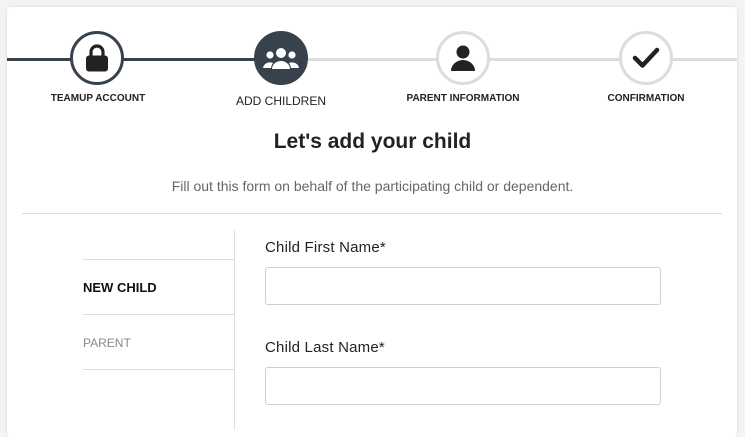  I want to click on group-icon, so click(281, 58).